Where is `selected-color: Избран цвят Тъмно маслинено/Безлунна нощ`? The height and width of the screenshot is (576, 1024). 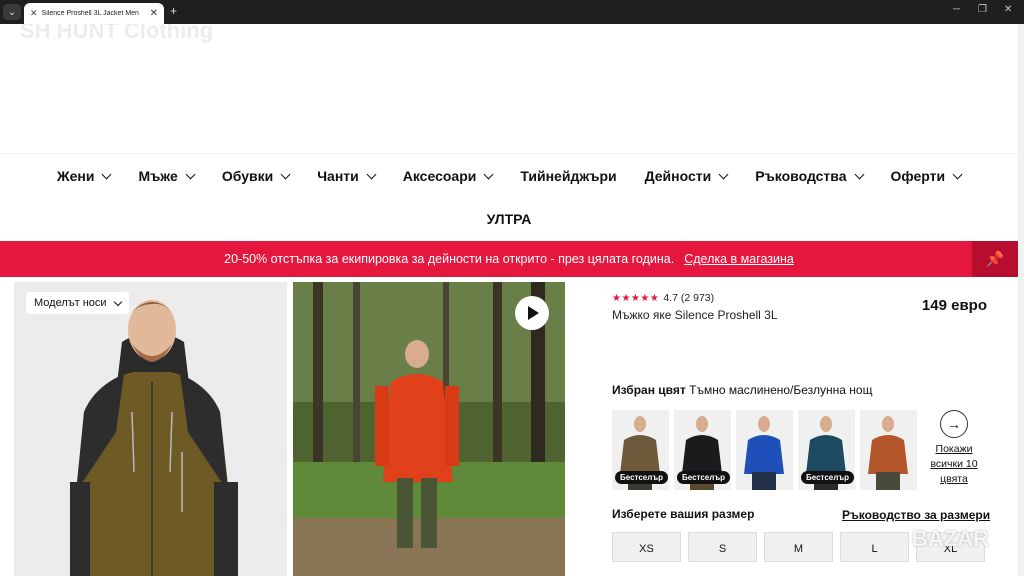
selected-color: Избран цвят Тъмно маслинено/Безлунна нощ is located at coordinates (742, 390).